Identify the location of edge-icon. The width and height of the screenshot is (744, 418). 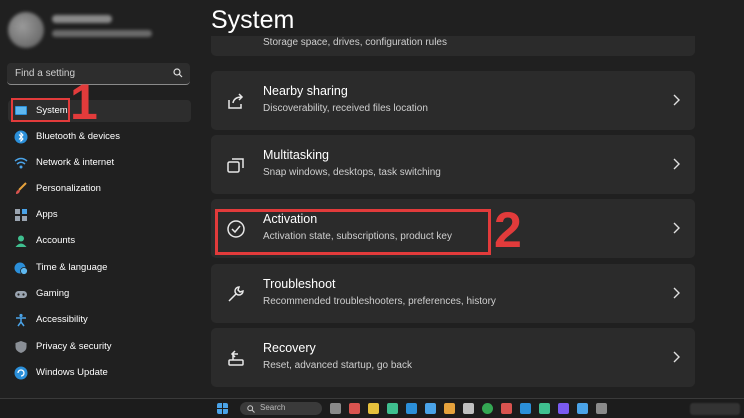
(411, 408).